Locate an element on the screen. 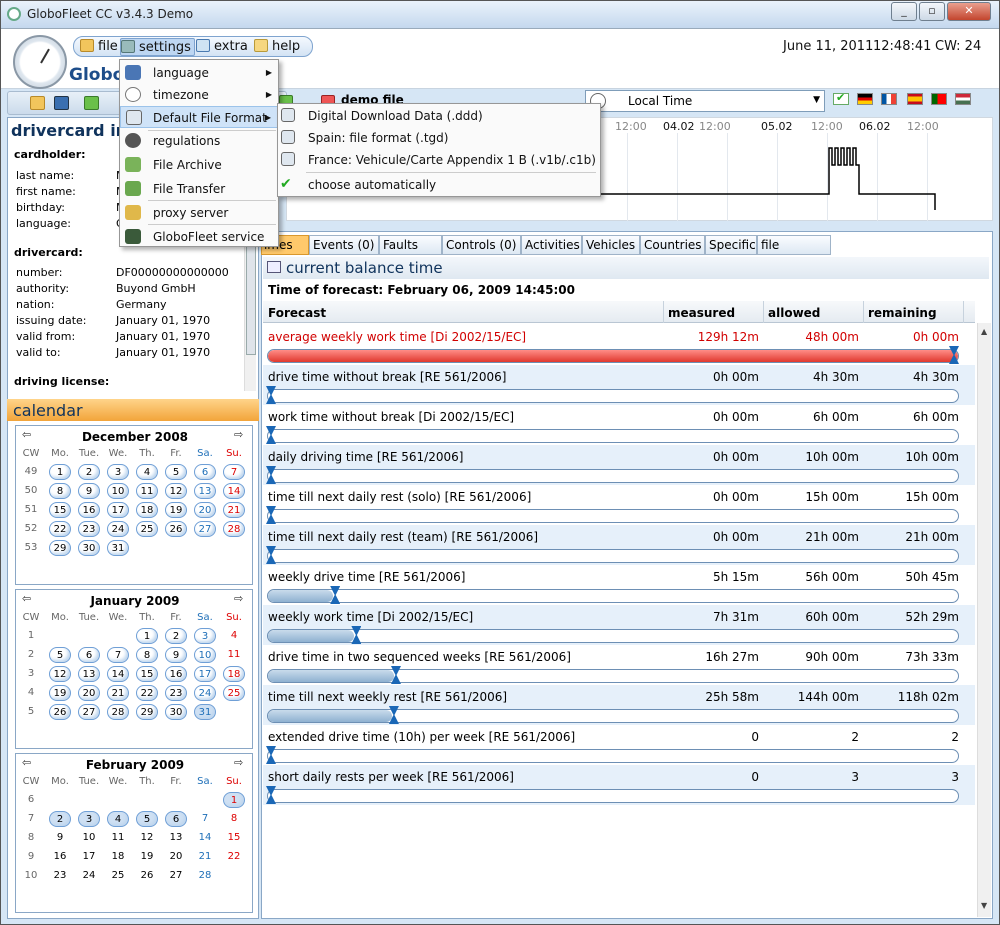 The width and height of the screenshot is (1000, 925). calendar-day: 26 is located at coordinates (176, 529).